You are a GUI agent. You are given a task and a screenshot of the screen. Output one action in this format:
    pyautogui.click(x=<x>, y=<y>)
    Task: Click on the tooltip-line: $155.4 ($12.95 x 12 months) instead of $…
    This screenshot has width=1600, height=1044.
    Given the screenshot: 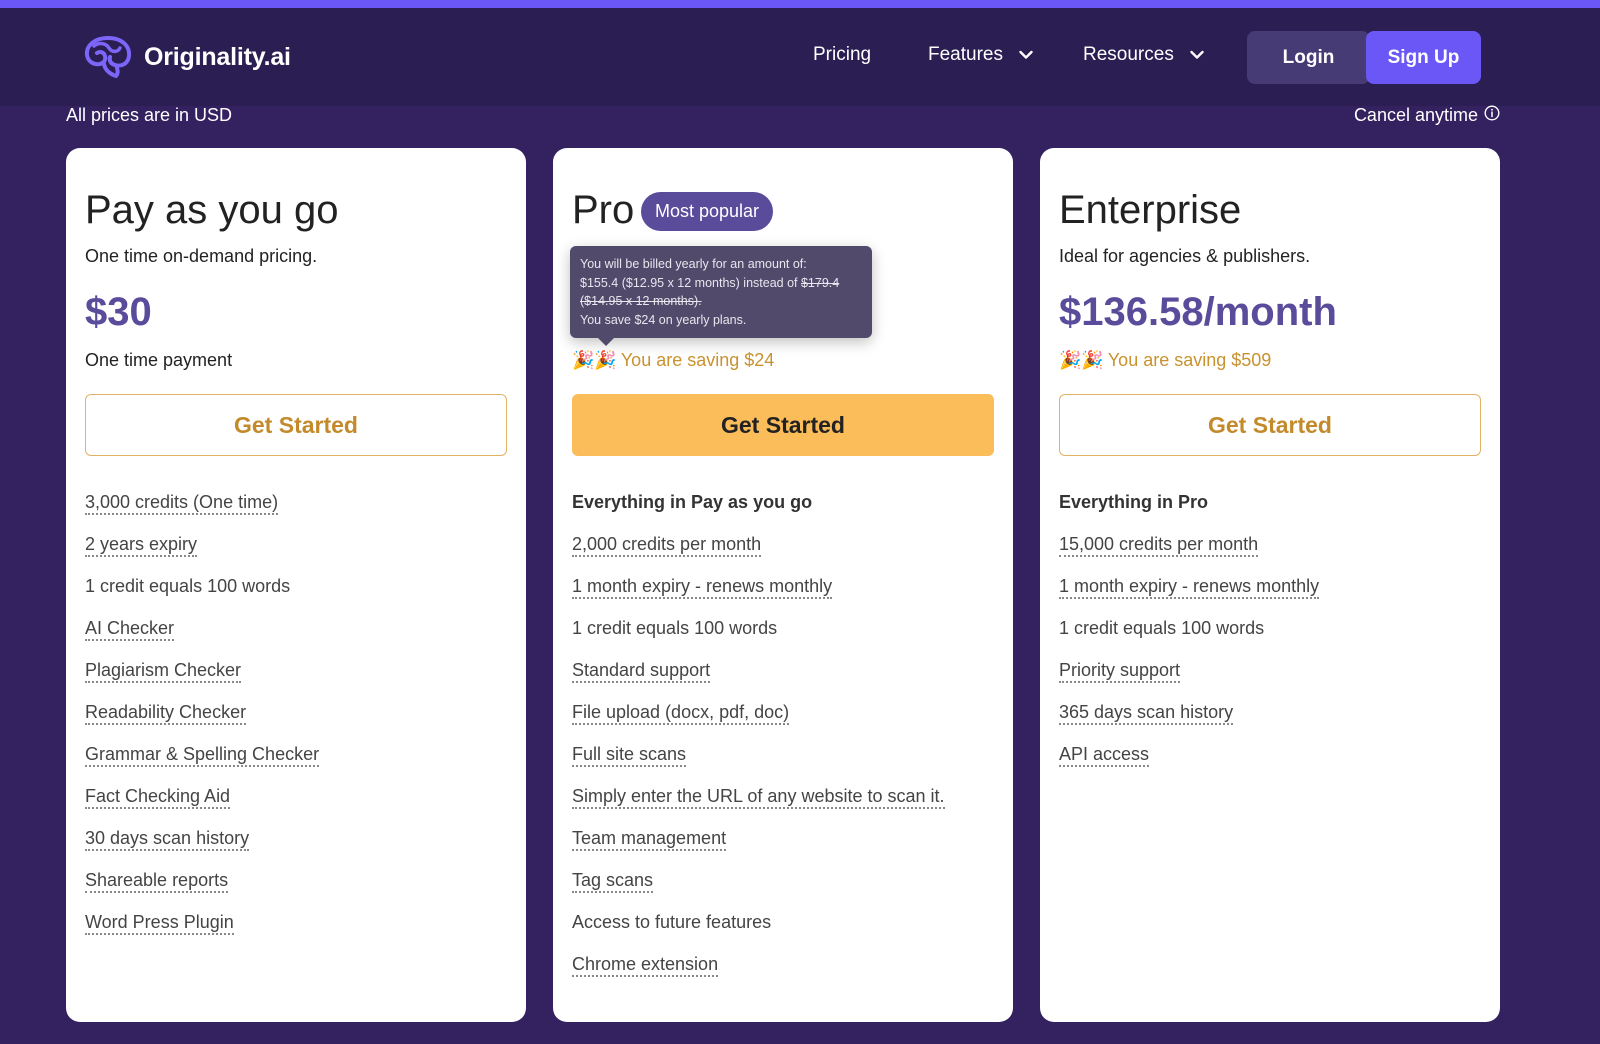 What is the action you would take?
    pyautogui.click(x=710, y=282)
    